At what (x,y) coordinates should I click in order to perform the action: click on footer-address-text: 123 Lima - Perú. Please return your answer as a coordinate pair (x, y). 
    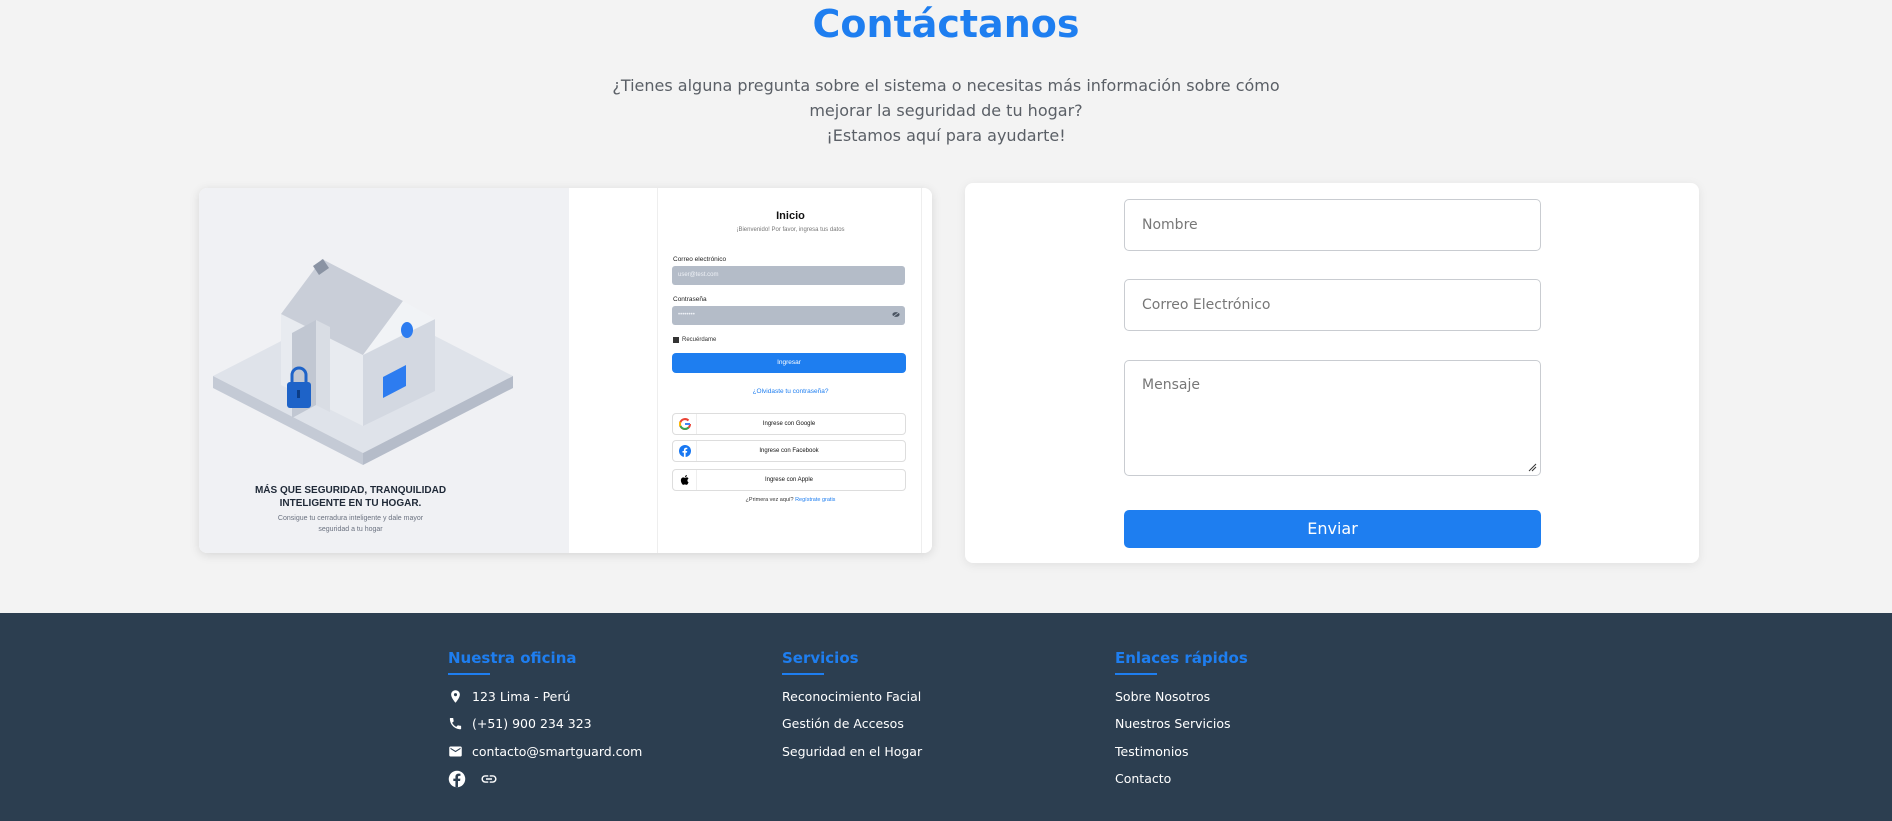
    Looking at the image, I should click on (521, 696).